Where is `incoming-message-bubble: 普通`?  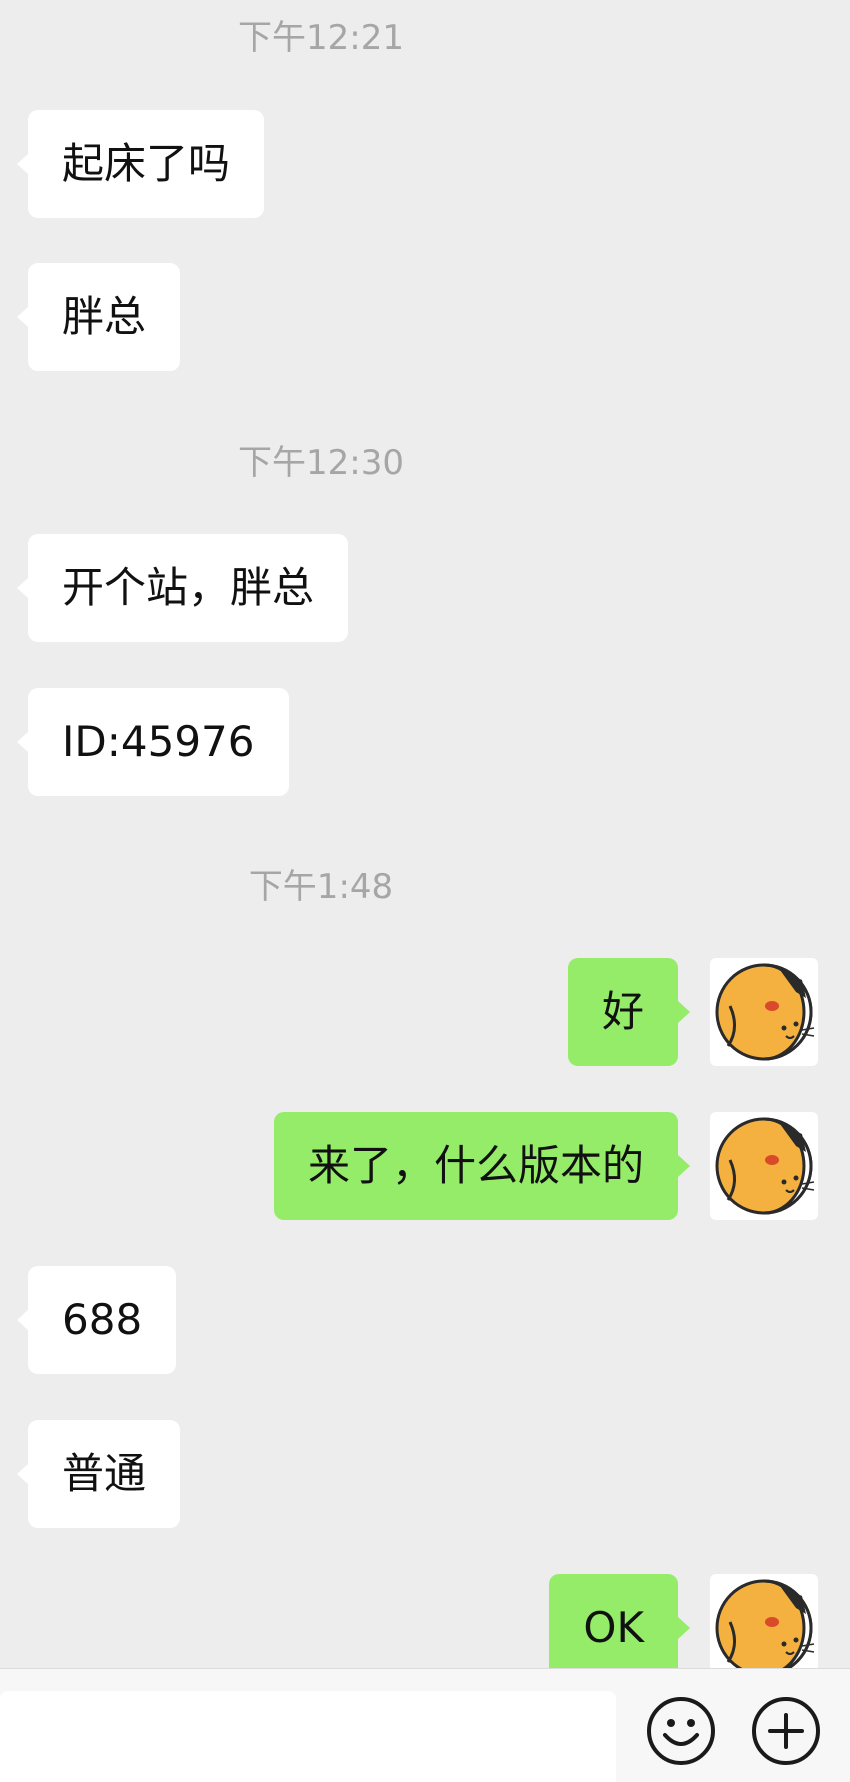
incoming-message-bubble: 普通 is located at coordinates (98, 1474).